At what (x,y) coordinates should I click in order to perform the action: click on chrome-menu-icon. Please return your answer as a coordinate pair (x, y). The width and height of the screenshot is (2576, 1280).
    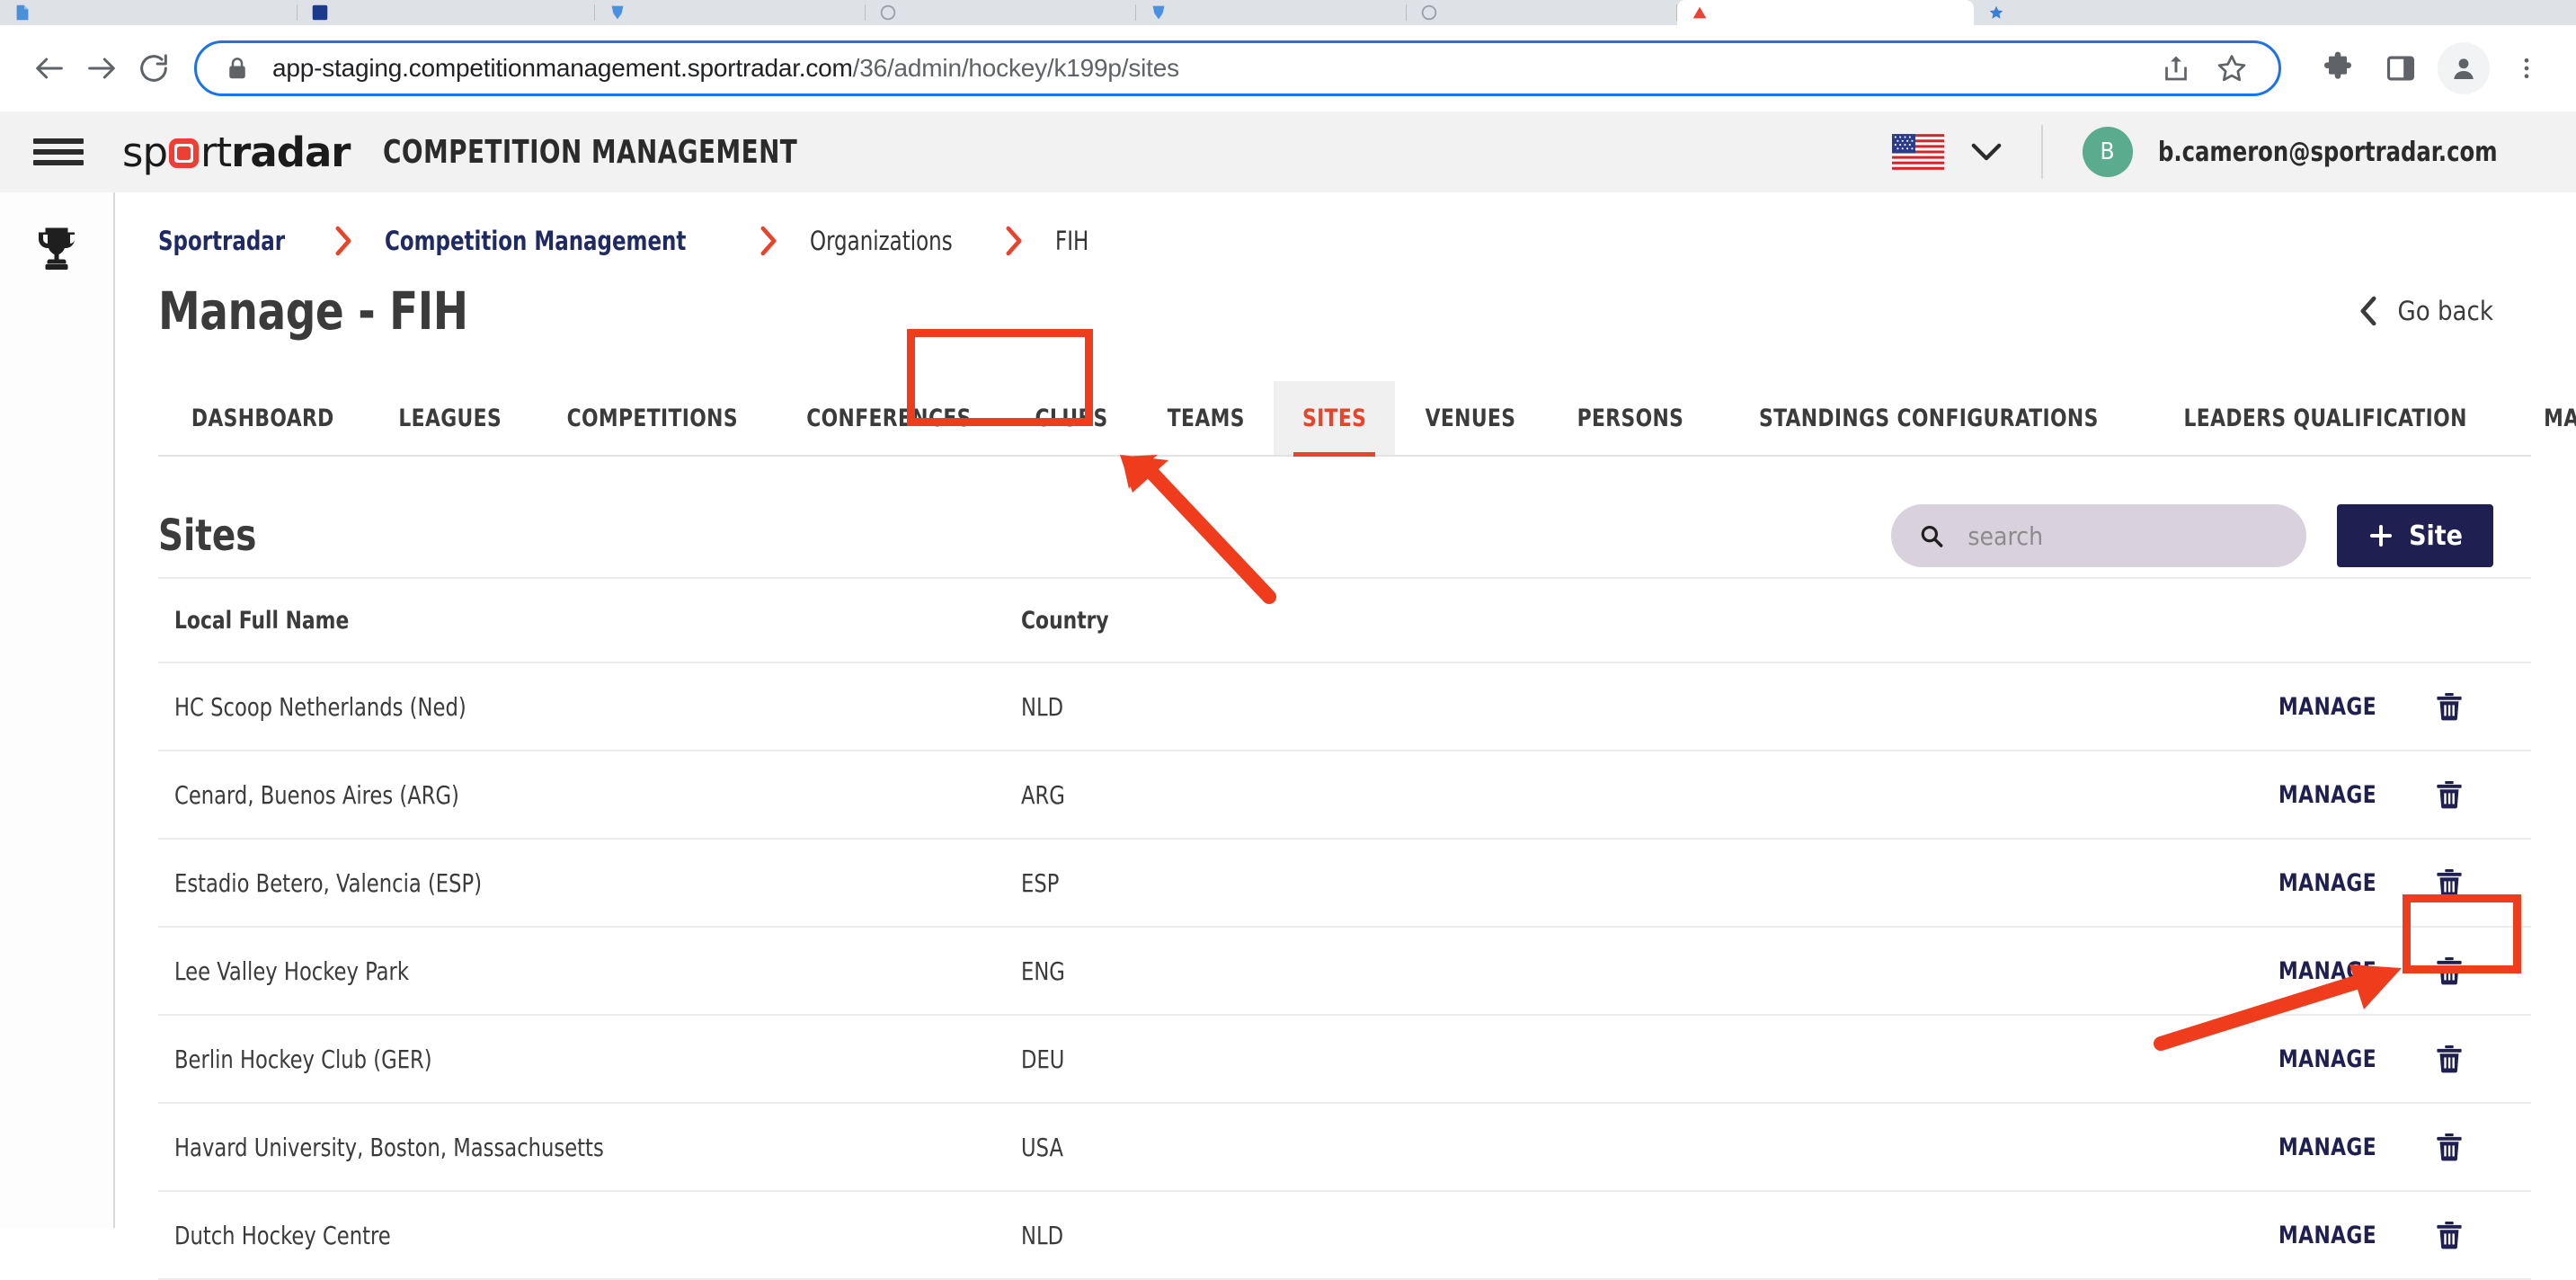
    Looking at the image, I should click on (2526, 68).